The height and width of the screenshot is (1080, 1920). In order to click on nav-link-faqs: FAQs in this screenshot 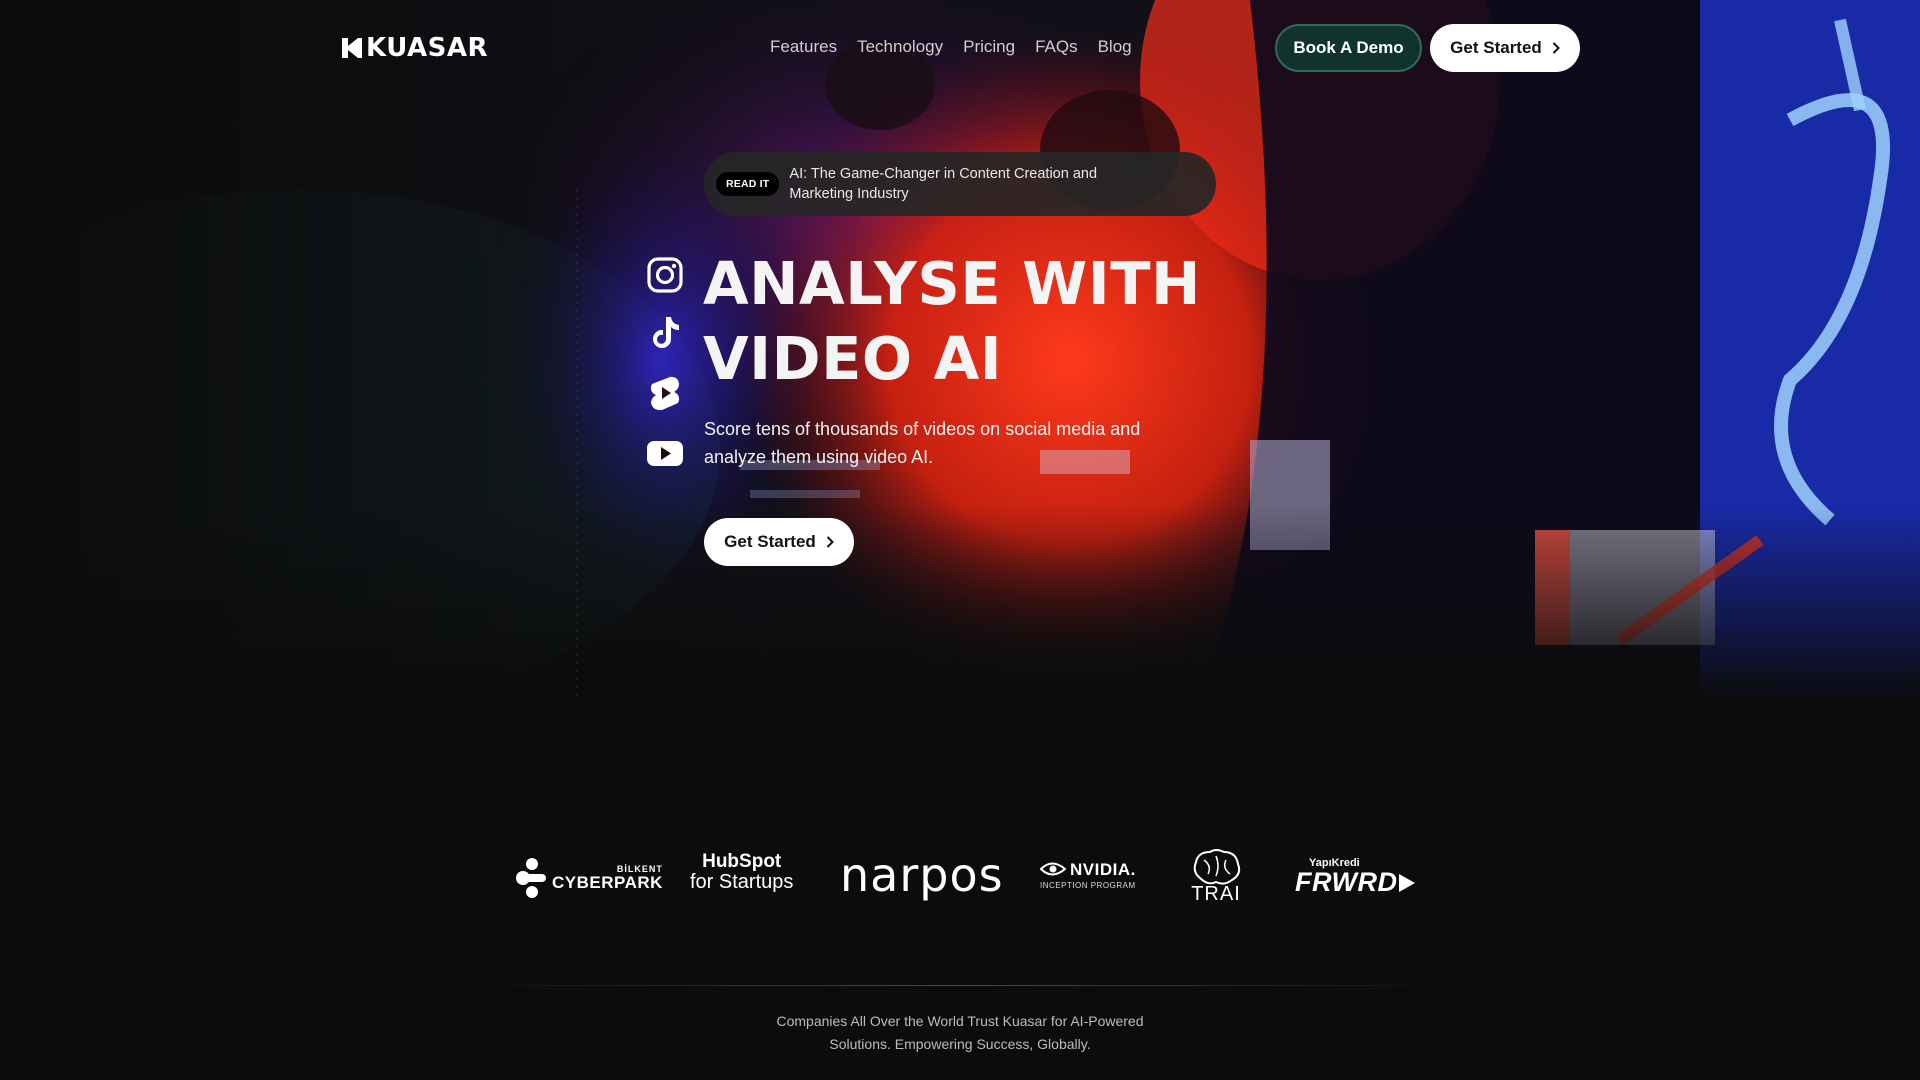, I will do `click(1056, 47)`.